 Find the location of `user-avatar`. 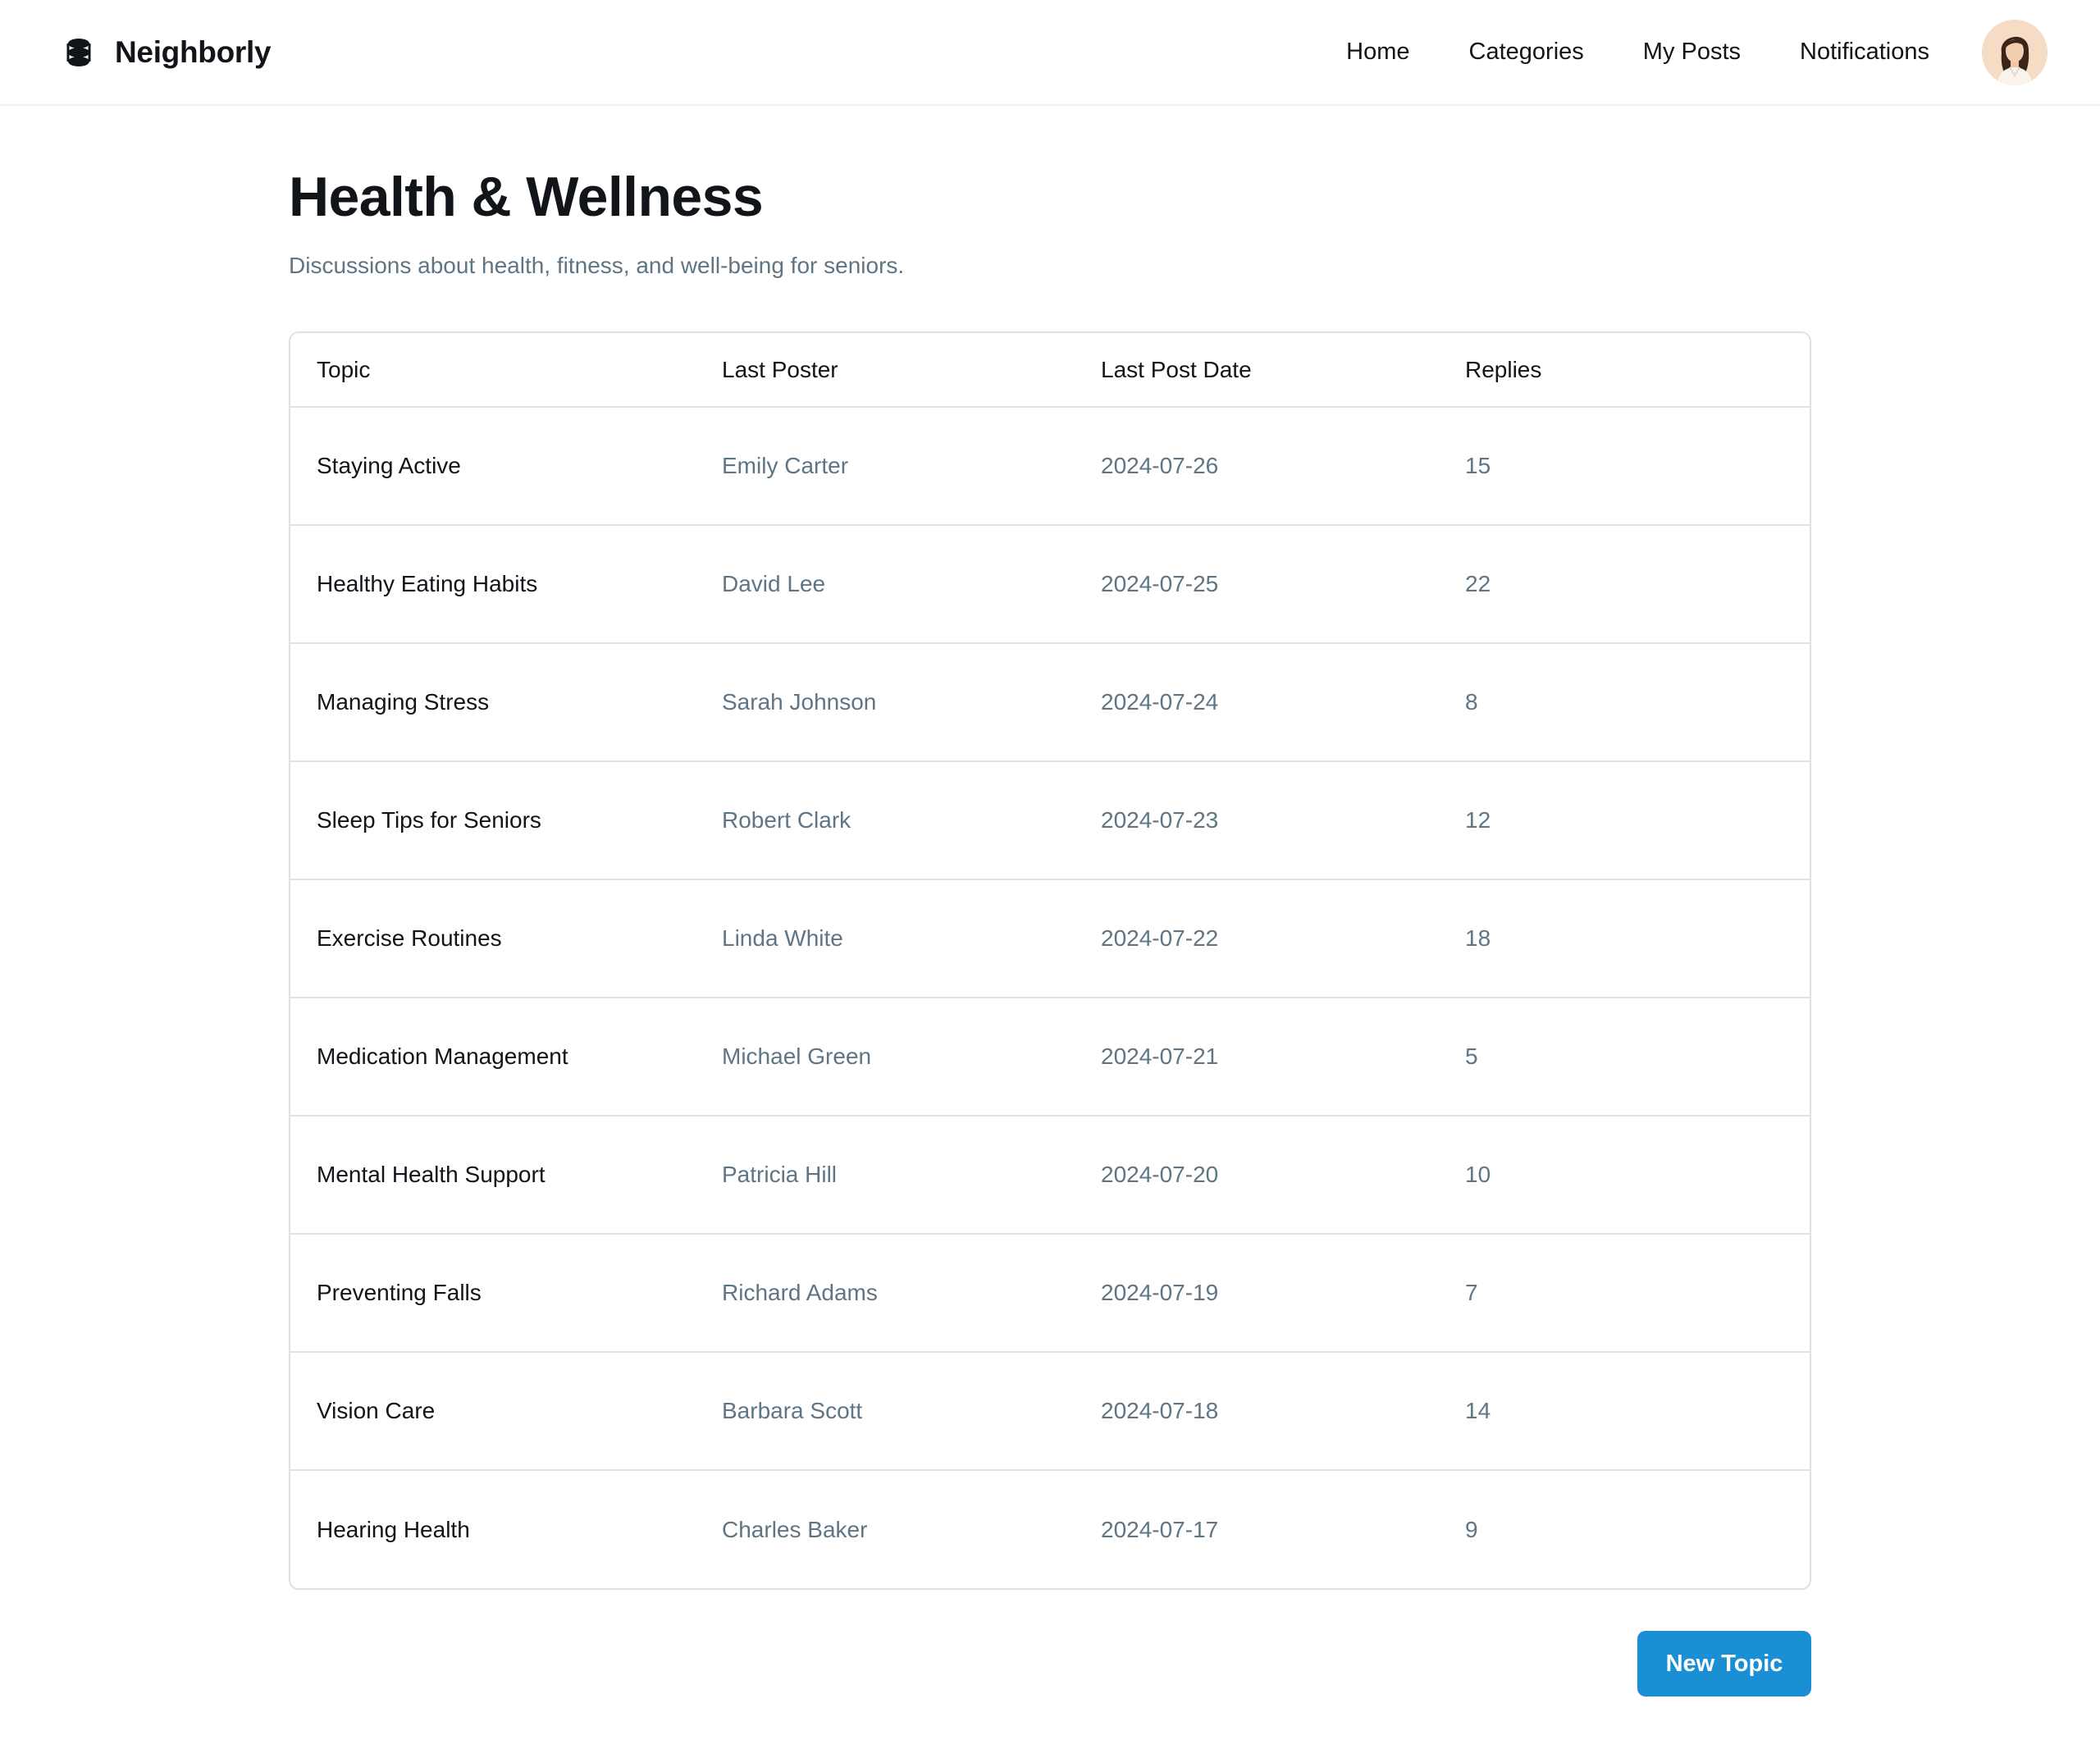

user-avatar is located at coordinates (2015, 52).